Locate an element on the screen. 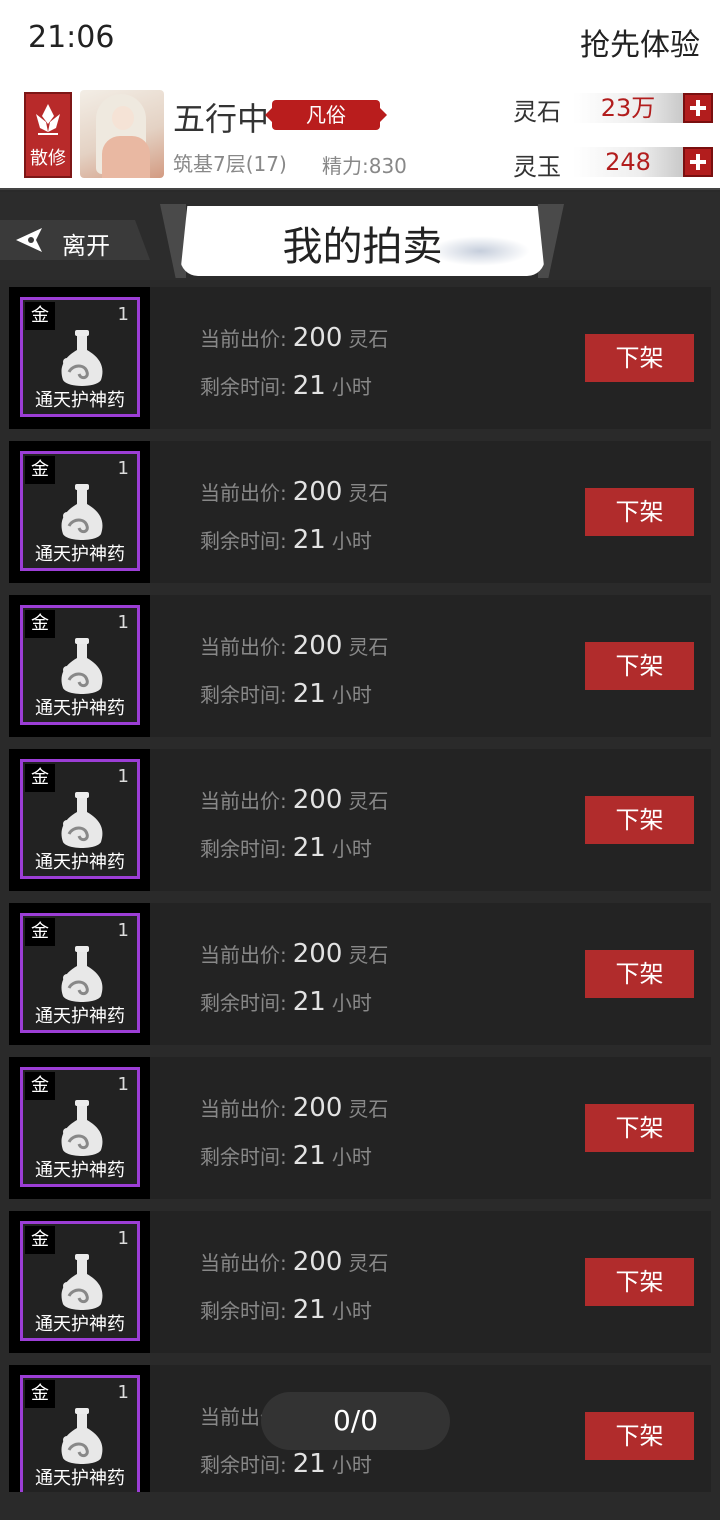 This screenshot has height=1520, width=720. status-time: 21:06 is located at coordinates (71, 37).